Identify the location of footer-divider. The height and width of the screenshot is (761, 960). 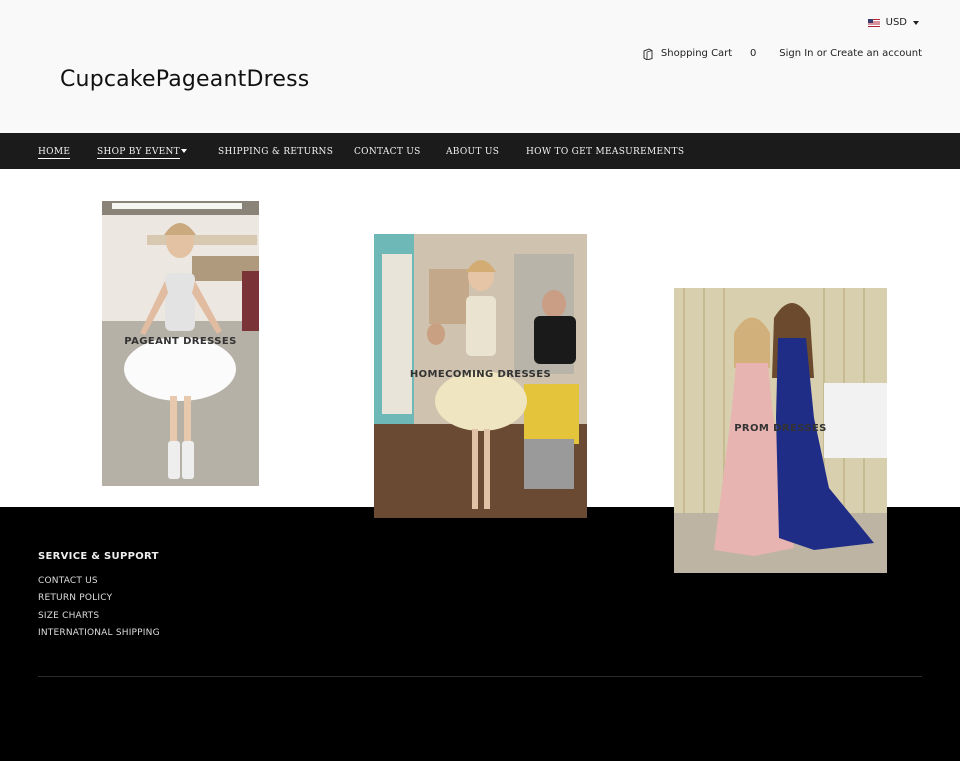
(480, 676).